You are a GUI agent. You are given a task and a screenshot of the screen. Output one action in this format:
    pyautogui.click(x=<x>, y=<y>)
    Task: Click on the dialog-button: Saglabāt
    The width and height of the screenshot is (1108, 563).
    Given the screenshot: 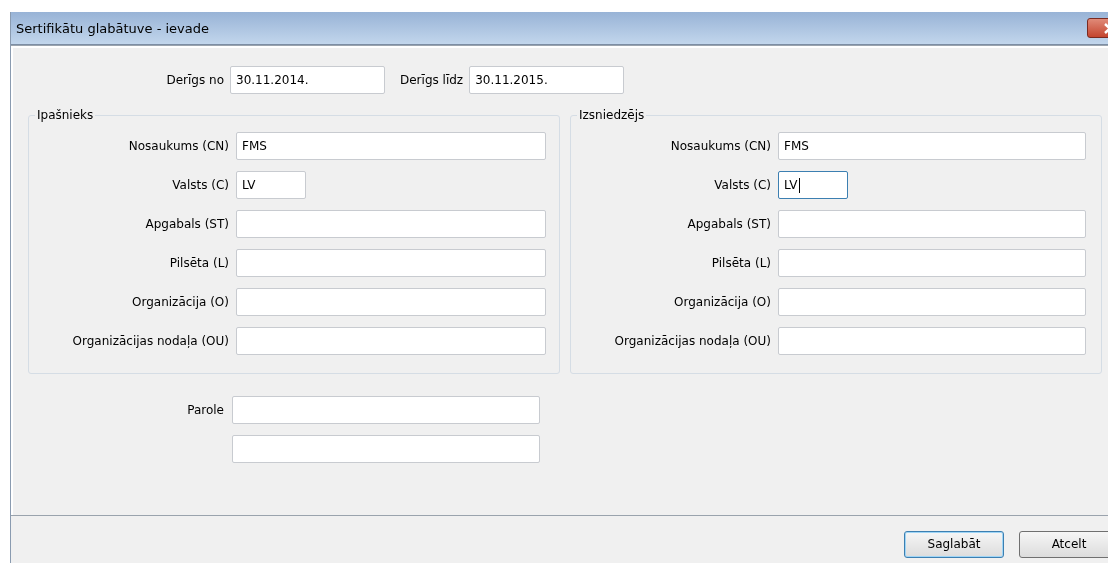 What is the action you would take?
    pyautogui.click(x=954, y=544)
    